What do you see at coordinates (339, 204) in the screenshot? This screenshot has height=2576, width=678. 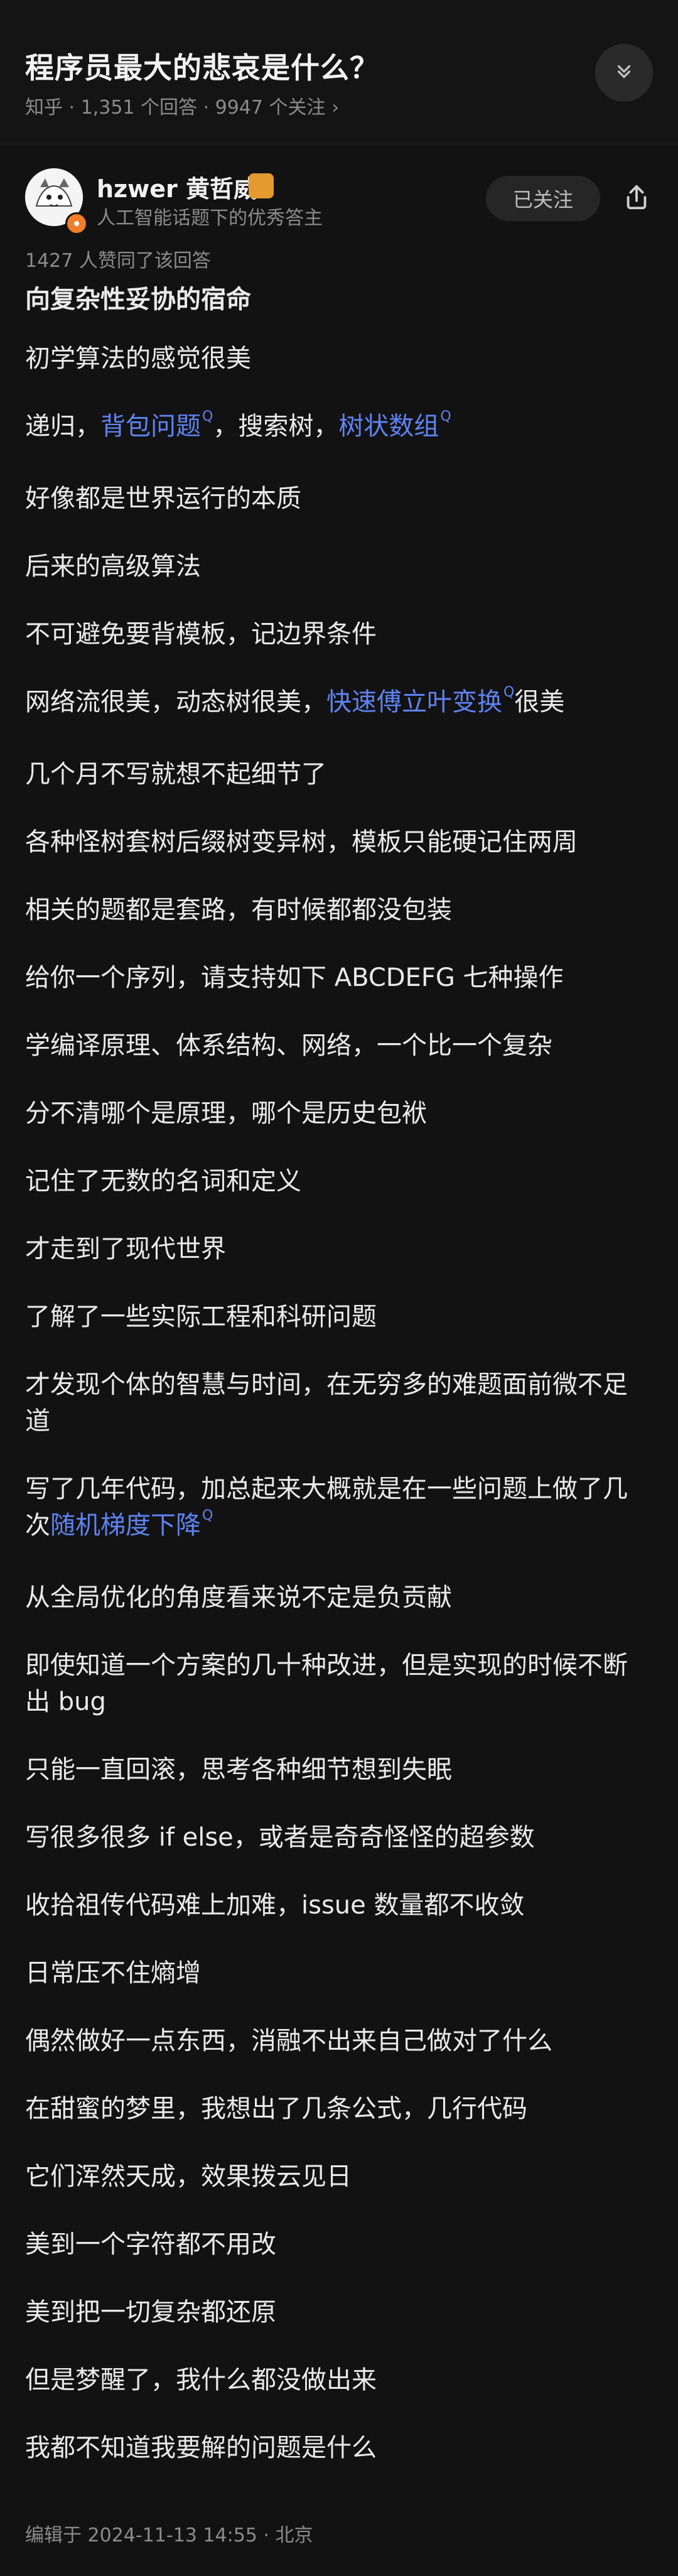 I see `author-row: hzwer 黄哲威 人工智能话题下的优秀答主 已关注` at bounding box center [339, 204].